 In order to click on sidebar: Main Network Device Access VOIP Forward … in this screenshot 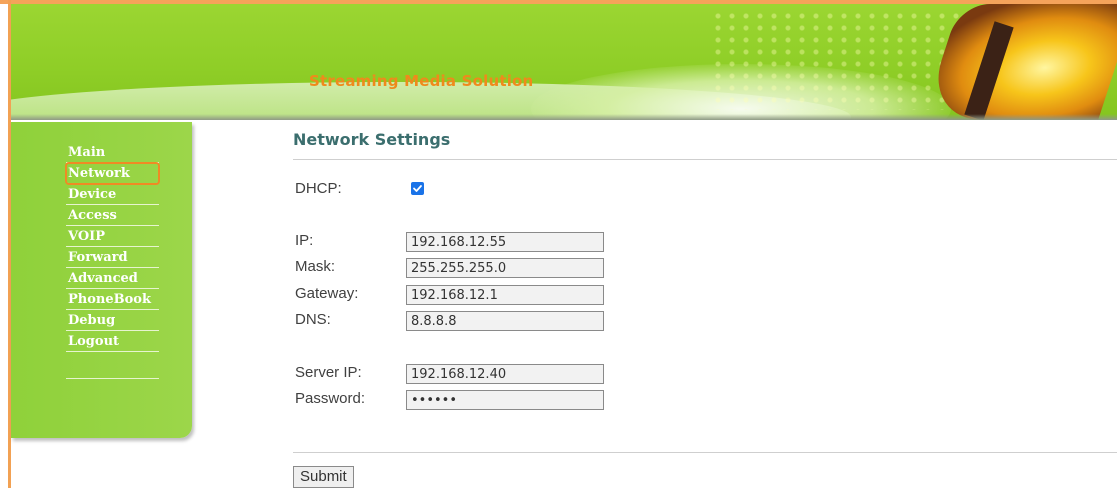, I will do `click(101, 280)`.